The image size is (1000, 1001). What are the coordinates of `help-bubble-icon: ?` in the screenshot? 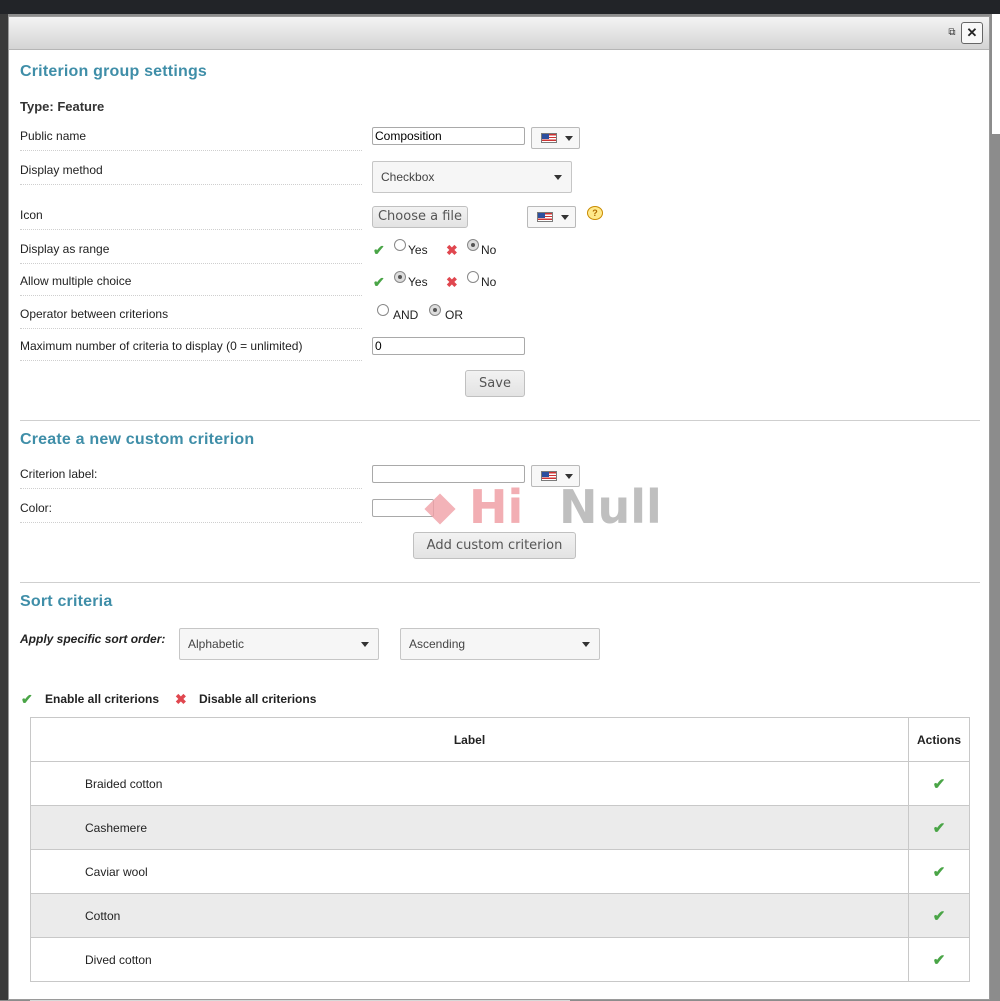 It's located at (595, 213).